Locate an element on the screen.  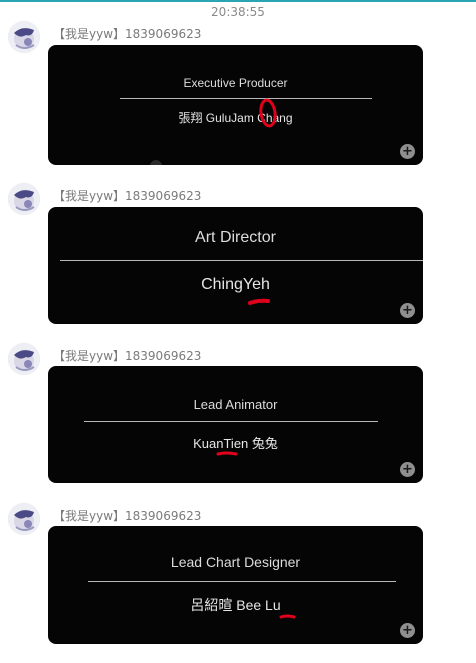
red-underline-annotation is located at coordinates (259, 301).